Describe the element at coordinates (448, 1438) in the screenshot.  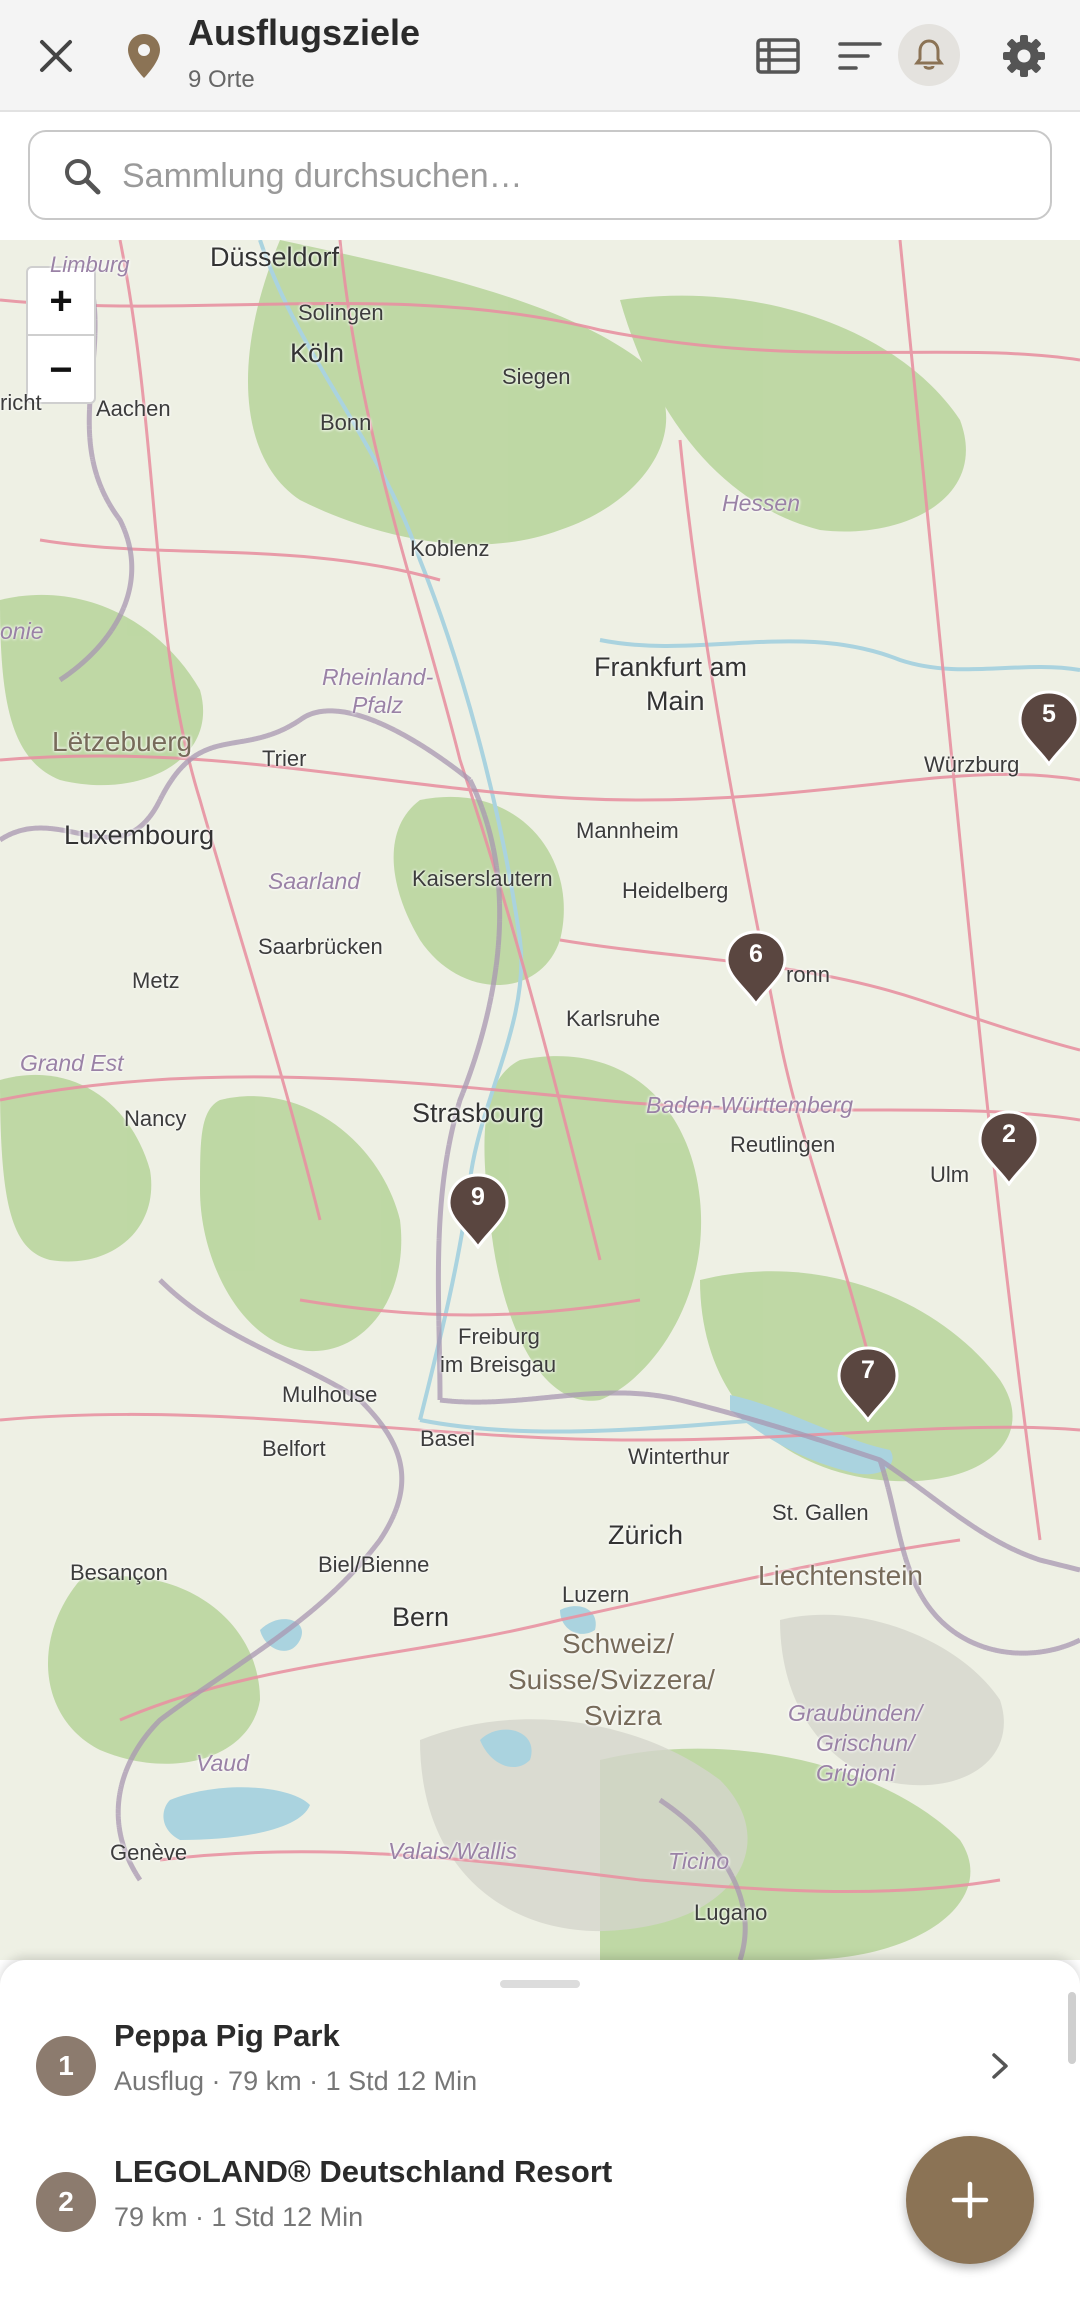
I see `map-label: Basel` at that location.